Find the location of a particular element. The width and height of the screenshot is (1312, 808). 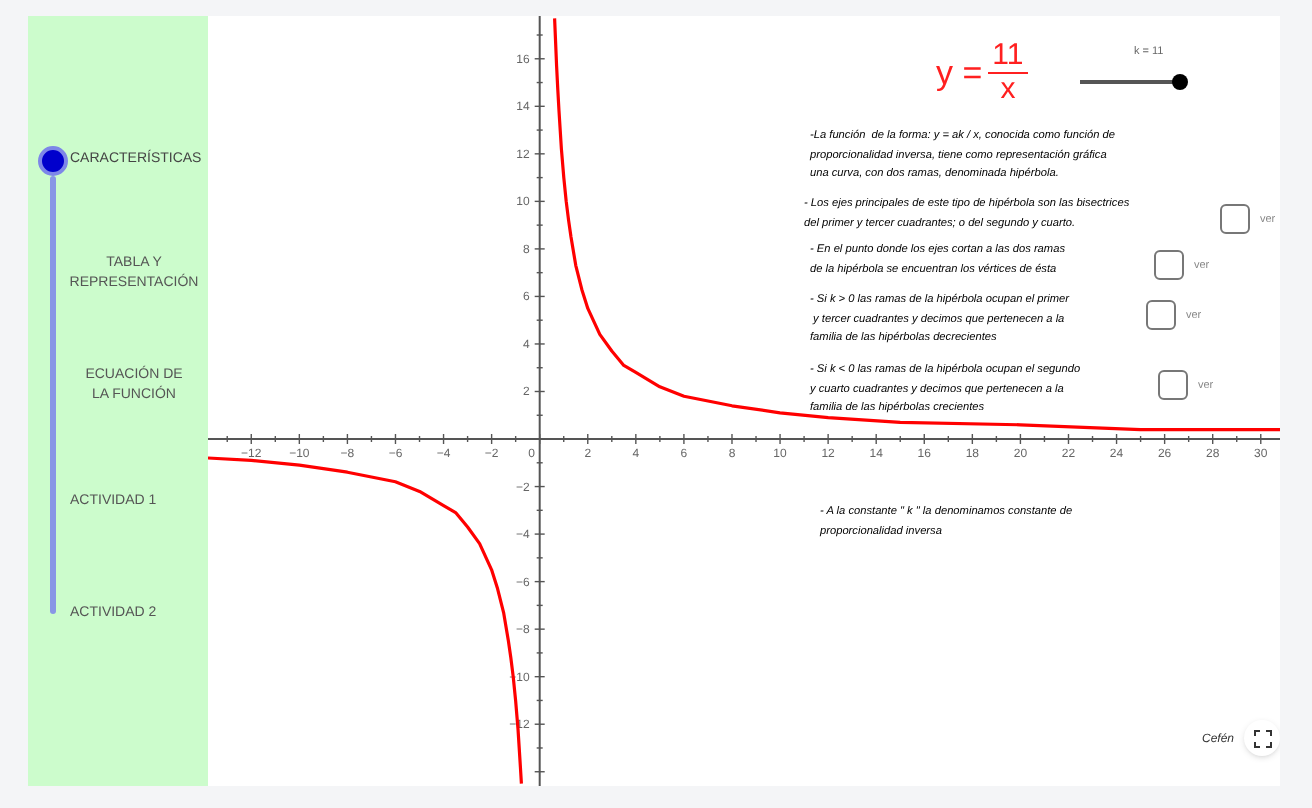

formula-text: y = is located at coordinates (959, 73).